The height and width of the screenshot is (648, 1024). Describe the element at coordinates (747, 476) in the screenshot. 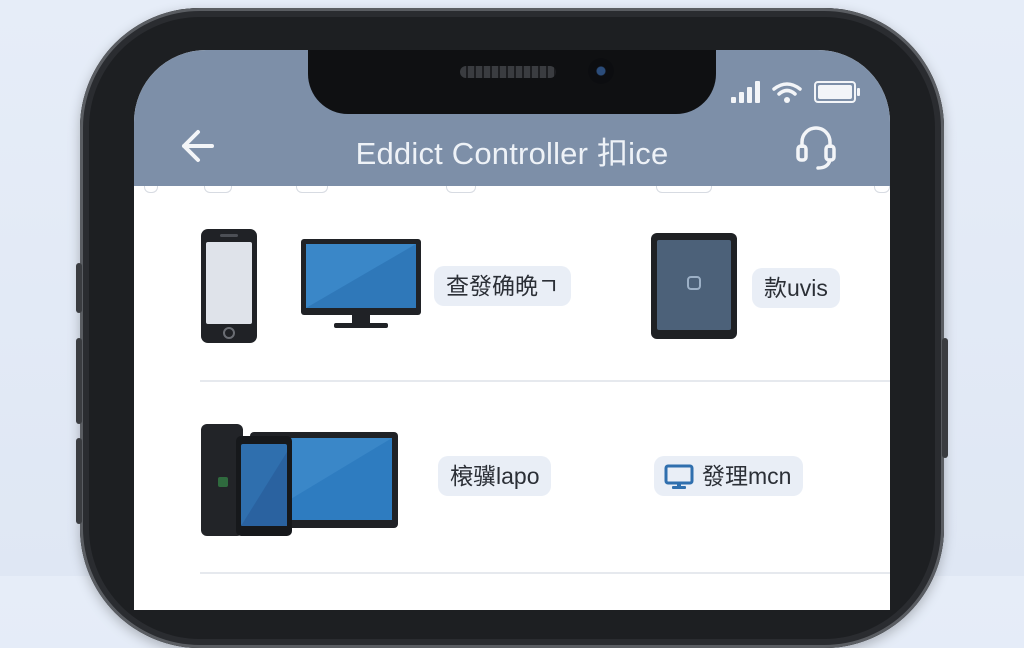

I see `device-label-text: 發理mcn` at that location.